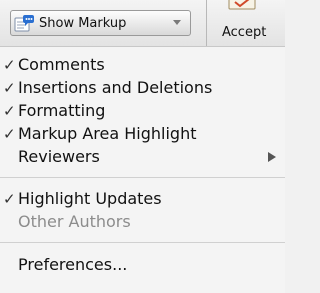  I want to click on menu-item-label: Comments, so click(61, 64).